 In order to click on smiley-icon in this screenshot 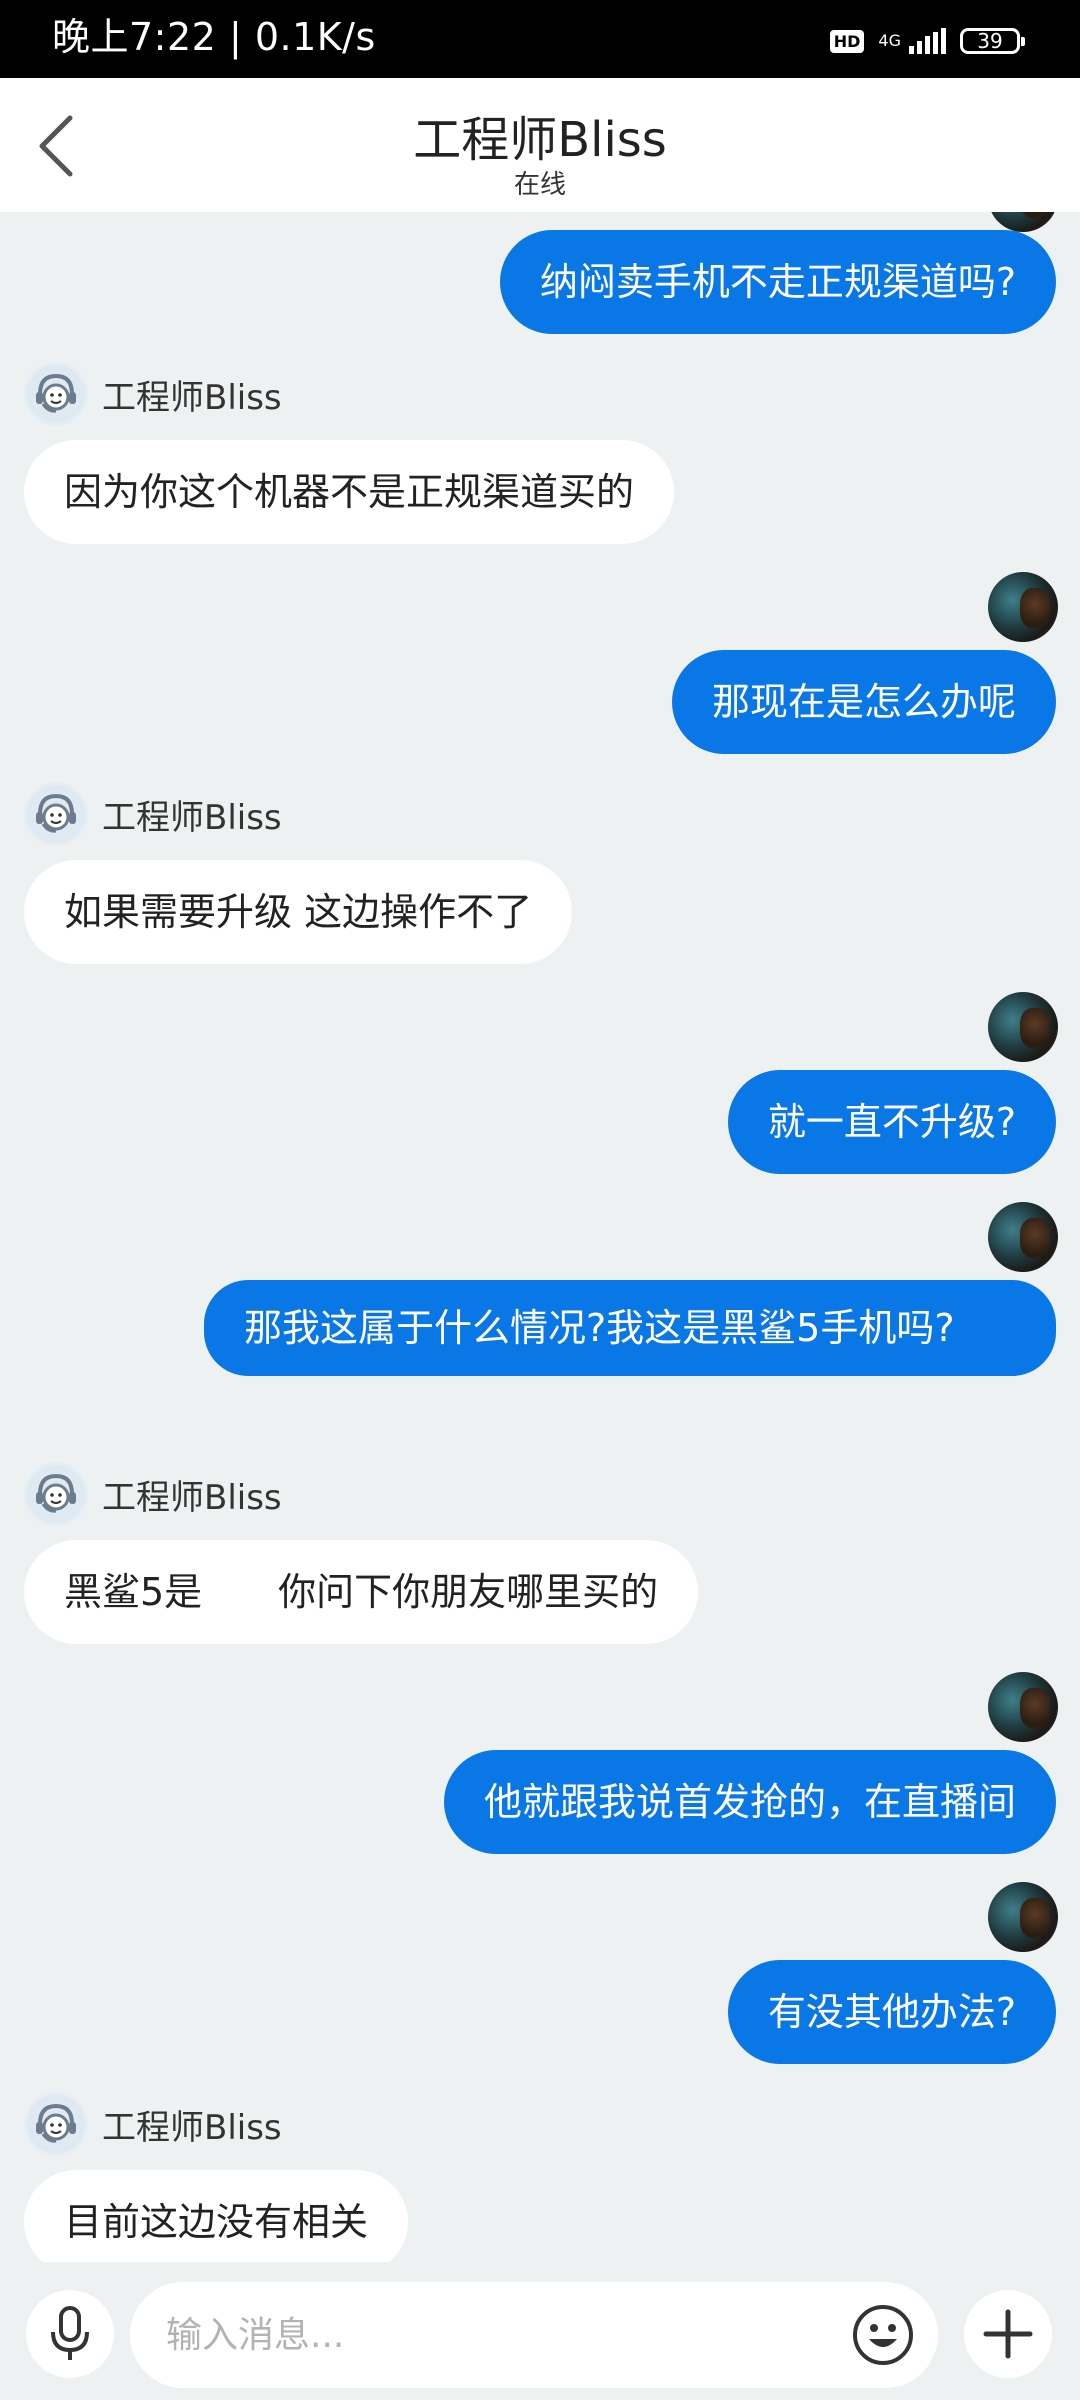, I will do `click(883, 2335)`.